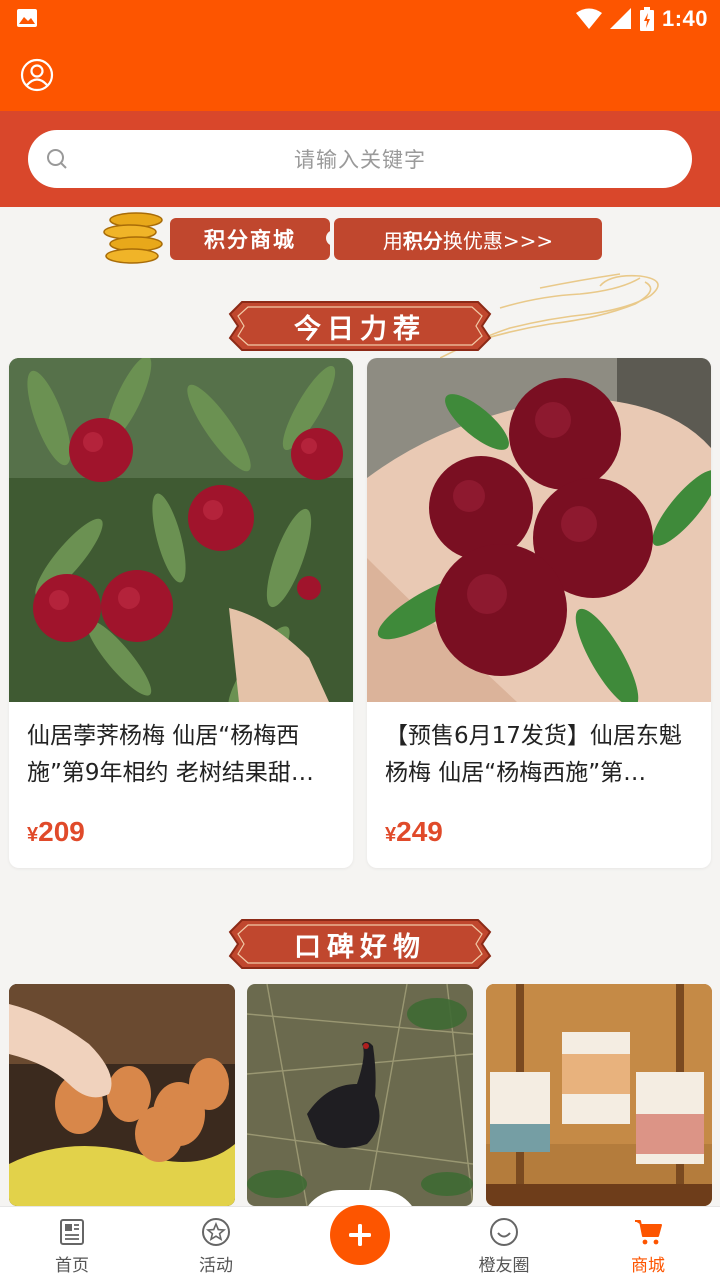 The width and height of the screenshot is (720, 1280). What do you see at coordinates (216, 1266) in the screenshot?
I see `tab-label: 活动` at bounding box center [216, 1266].